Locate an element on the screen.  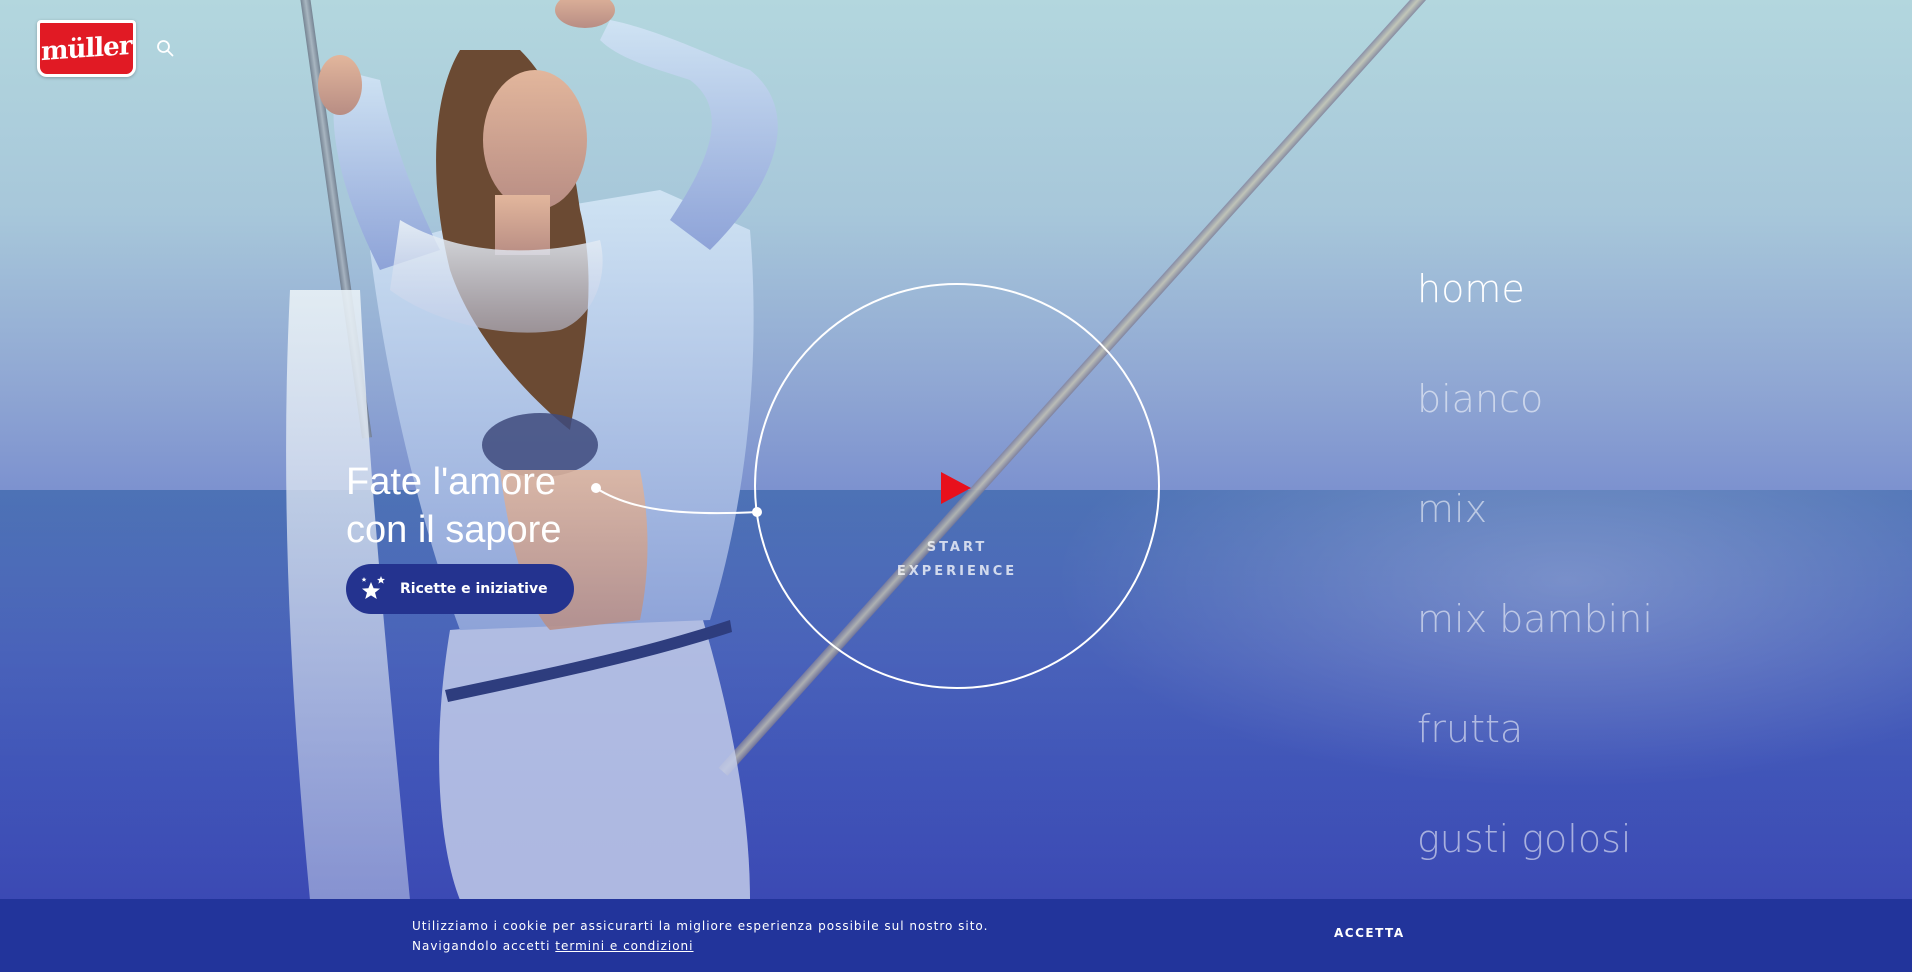
stars-icon is located at coordinates (373, 587).